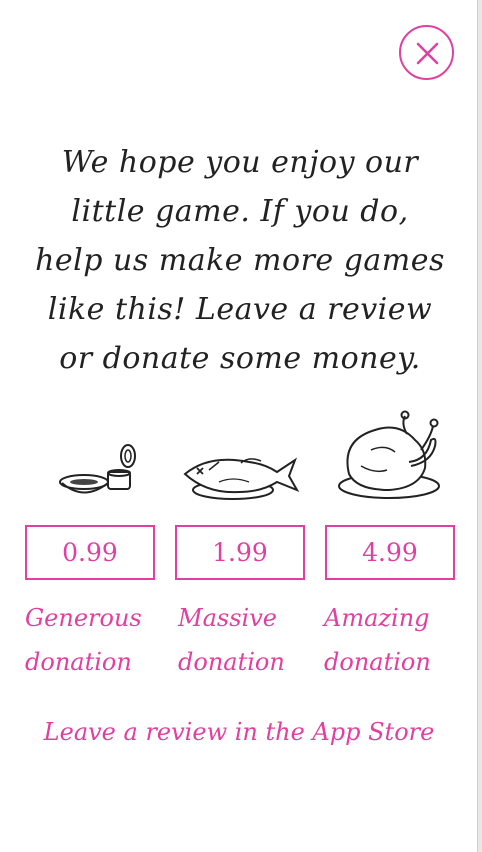  Describe the element at coordinates (95, 640) in the screenshot. I see `donation-label-generous: Generous donation` at that location.